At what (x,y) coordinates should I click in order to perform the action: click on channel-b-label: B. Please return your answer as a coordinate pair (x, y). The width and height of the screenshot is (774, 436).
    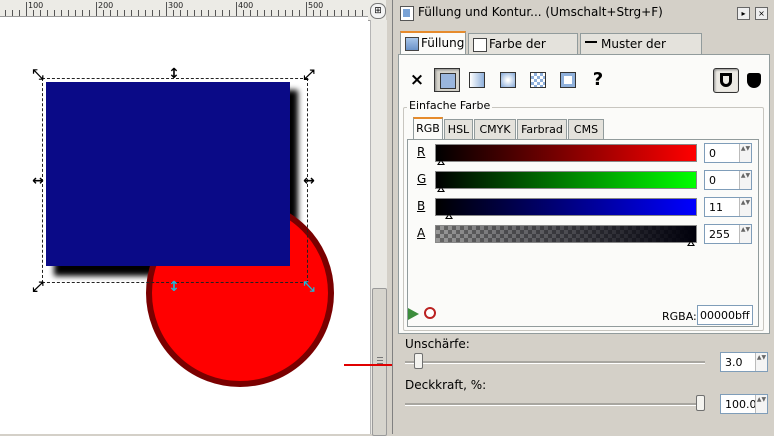
    Looking at the image, I should click on (421, 206).